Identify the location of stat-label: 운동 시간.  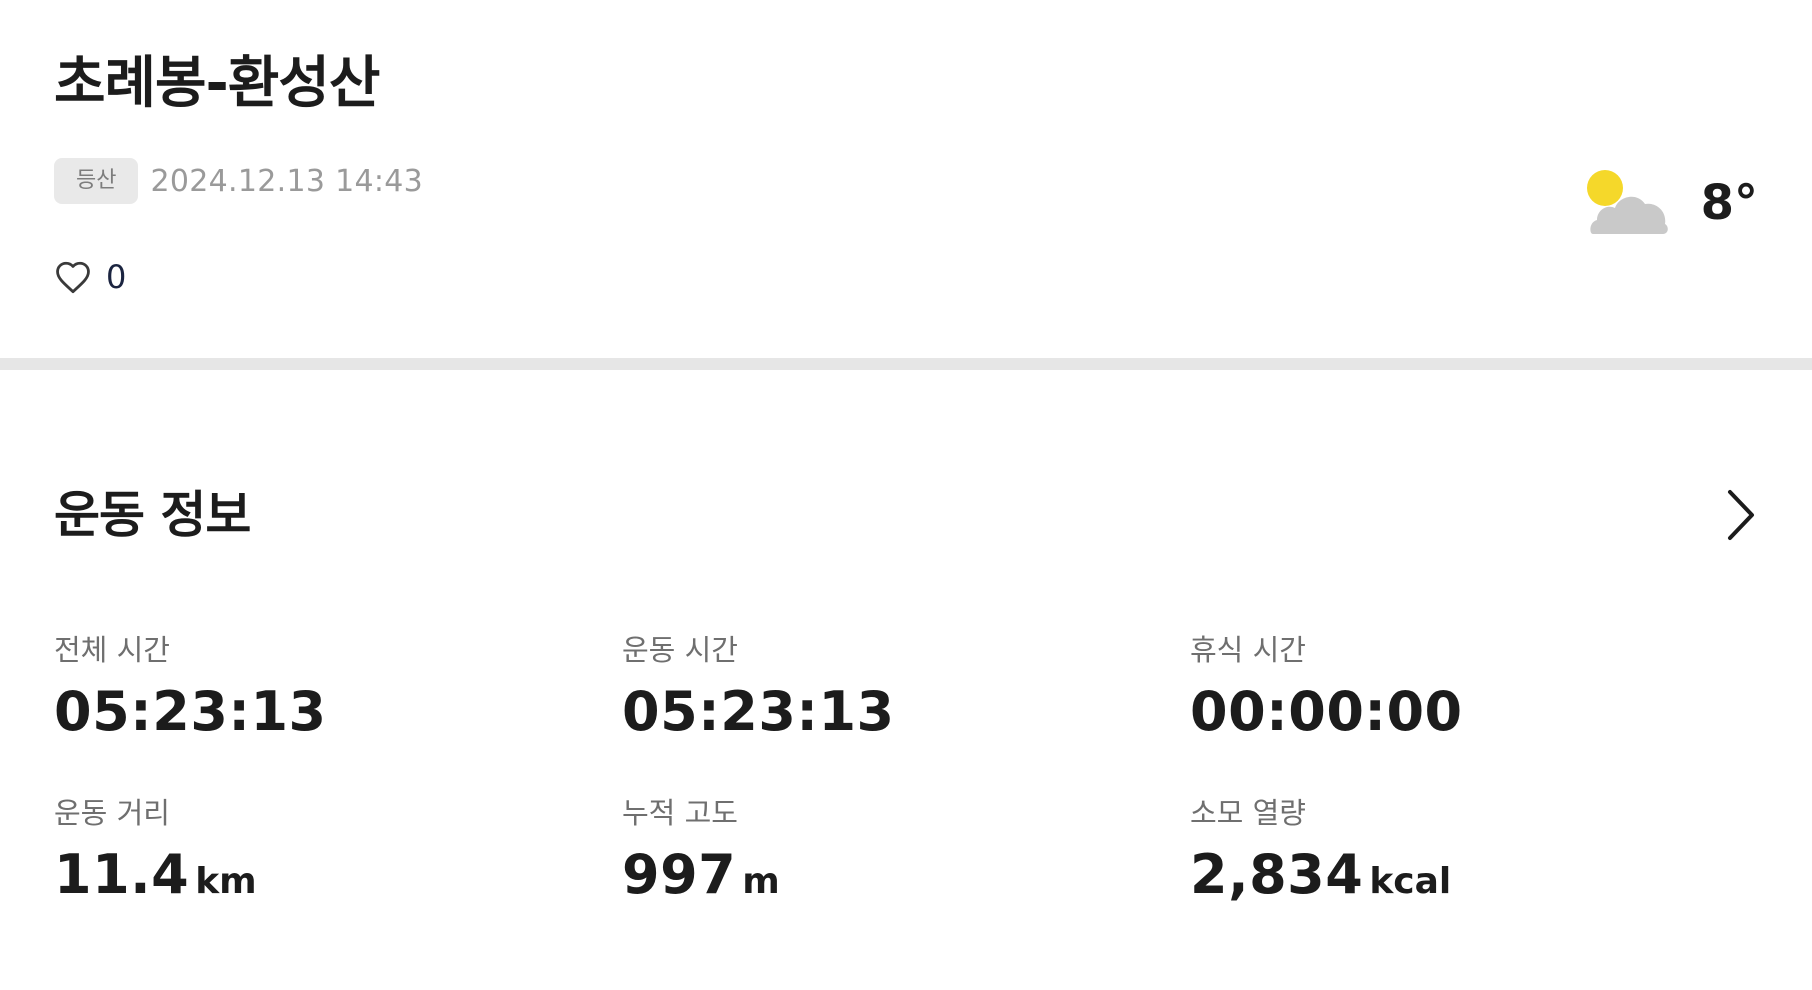
(680, 650).